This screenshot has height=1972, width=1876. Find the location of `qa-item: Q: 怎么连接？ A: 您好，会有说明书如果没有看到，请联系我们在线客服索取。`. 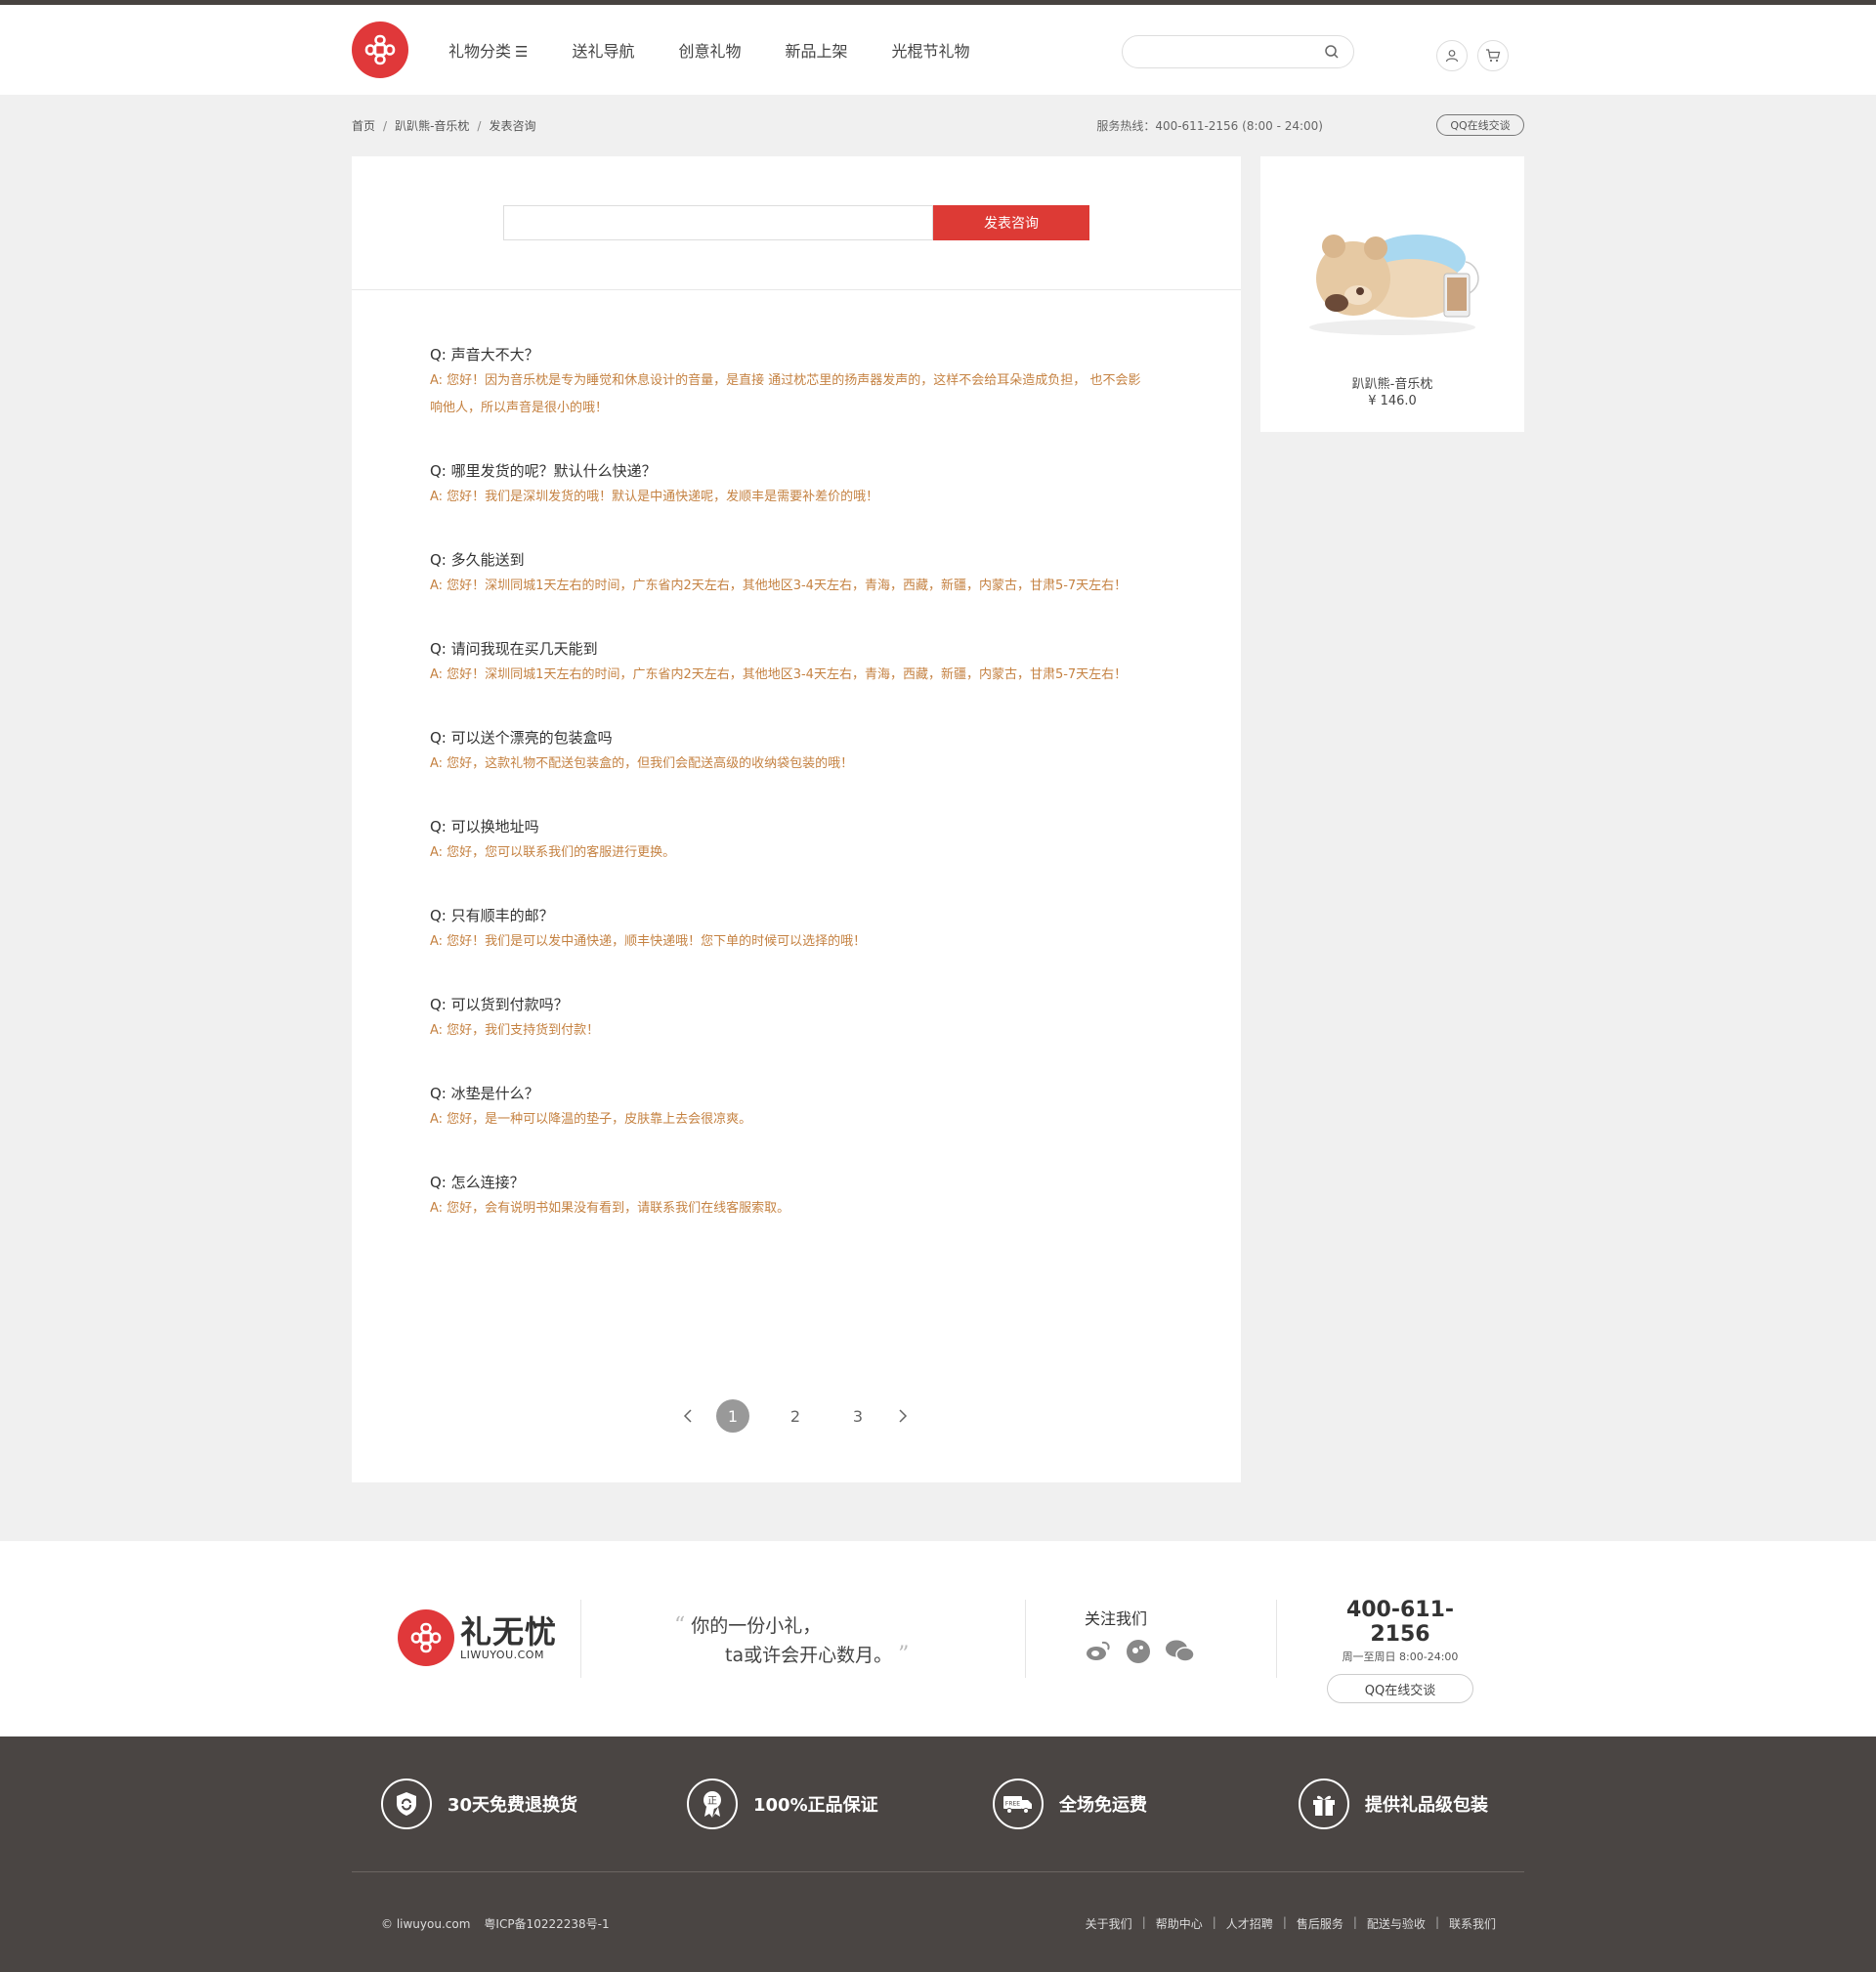

qa-item: Q: 怎么连接？ A: 您好，会有说明书如果没有看到，请联系我们在线客服索取。 is located at coordinates (791, 1197).